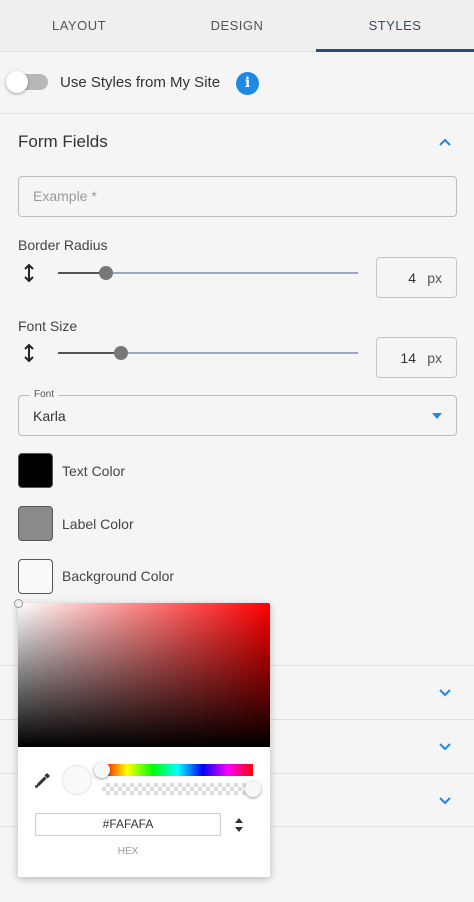  What do you see at coordinates (253, 789) in the screenshot?
I see `alpha-slider-thumb` at bounding box center [253, 789].